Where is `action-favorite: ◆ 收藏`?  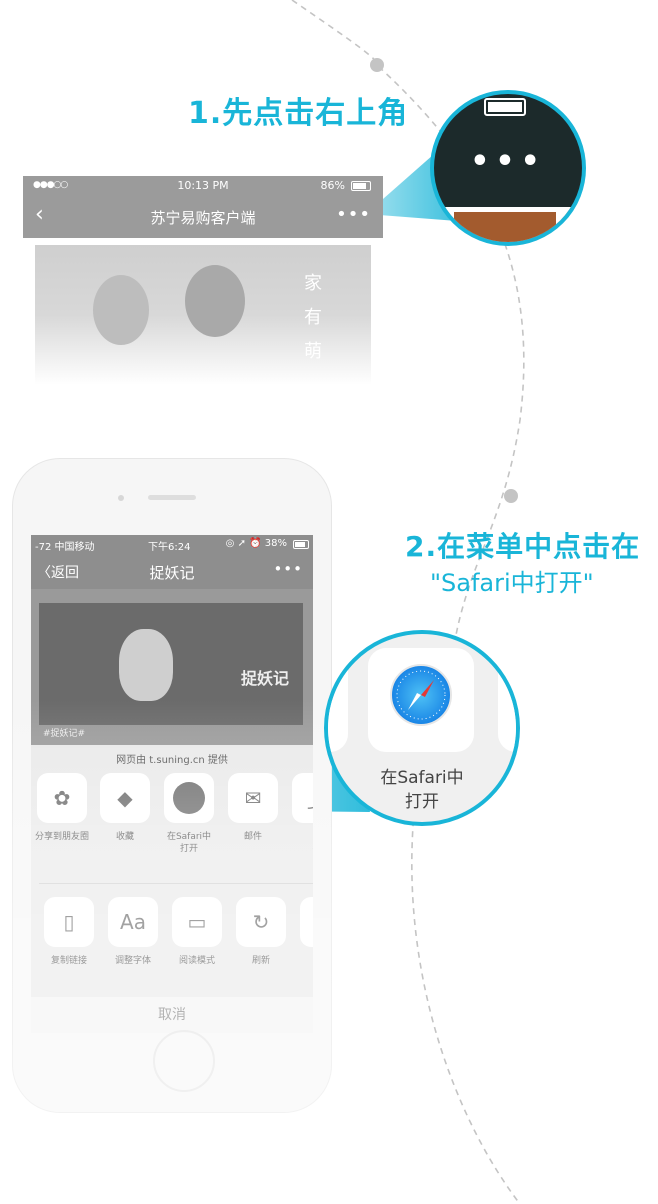 action-favorite: ◆ 收藏 is located at coordinates (125, 808).